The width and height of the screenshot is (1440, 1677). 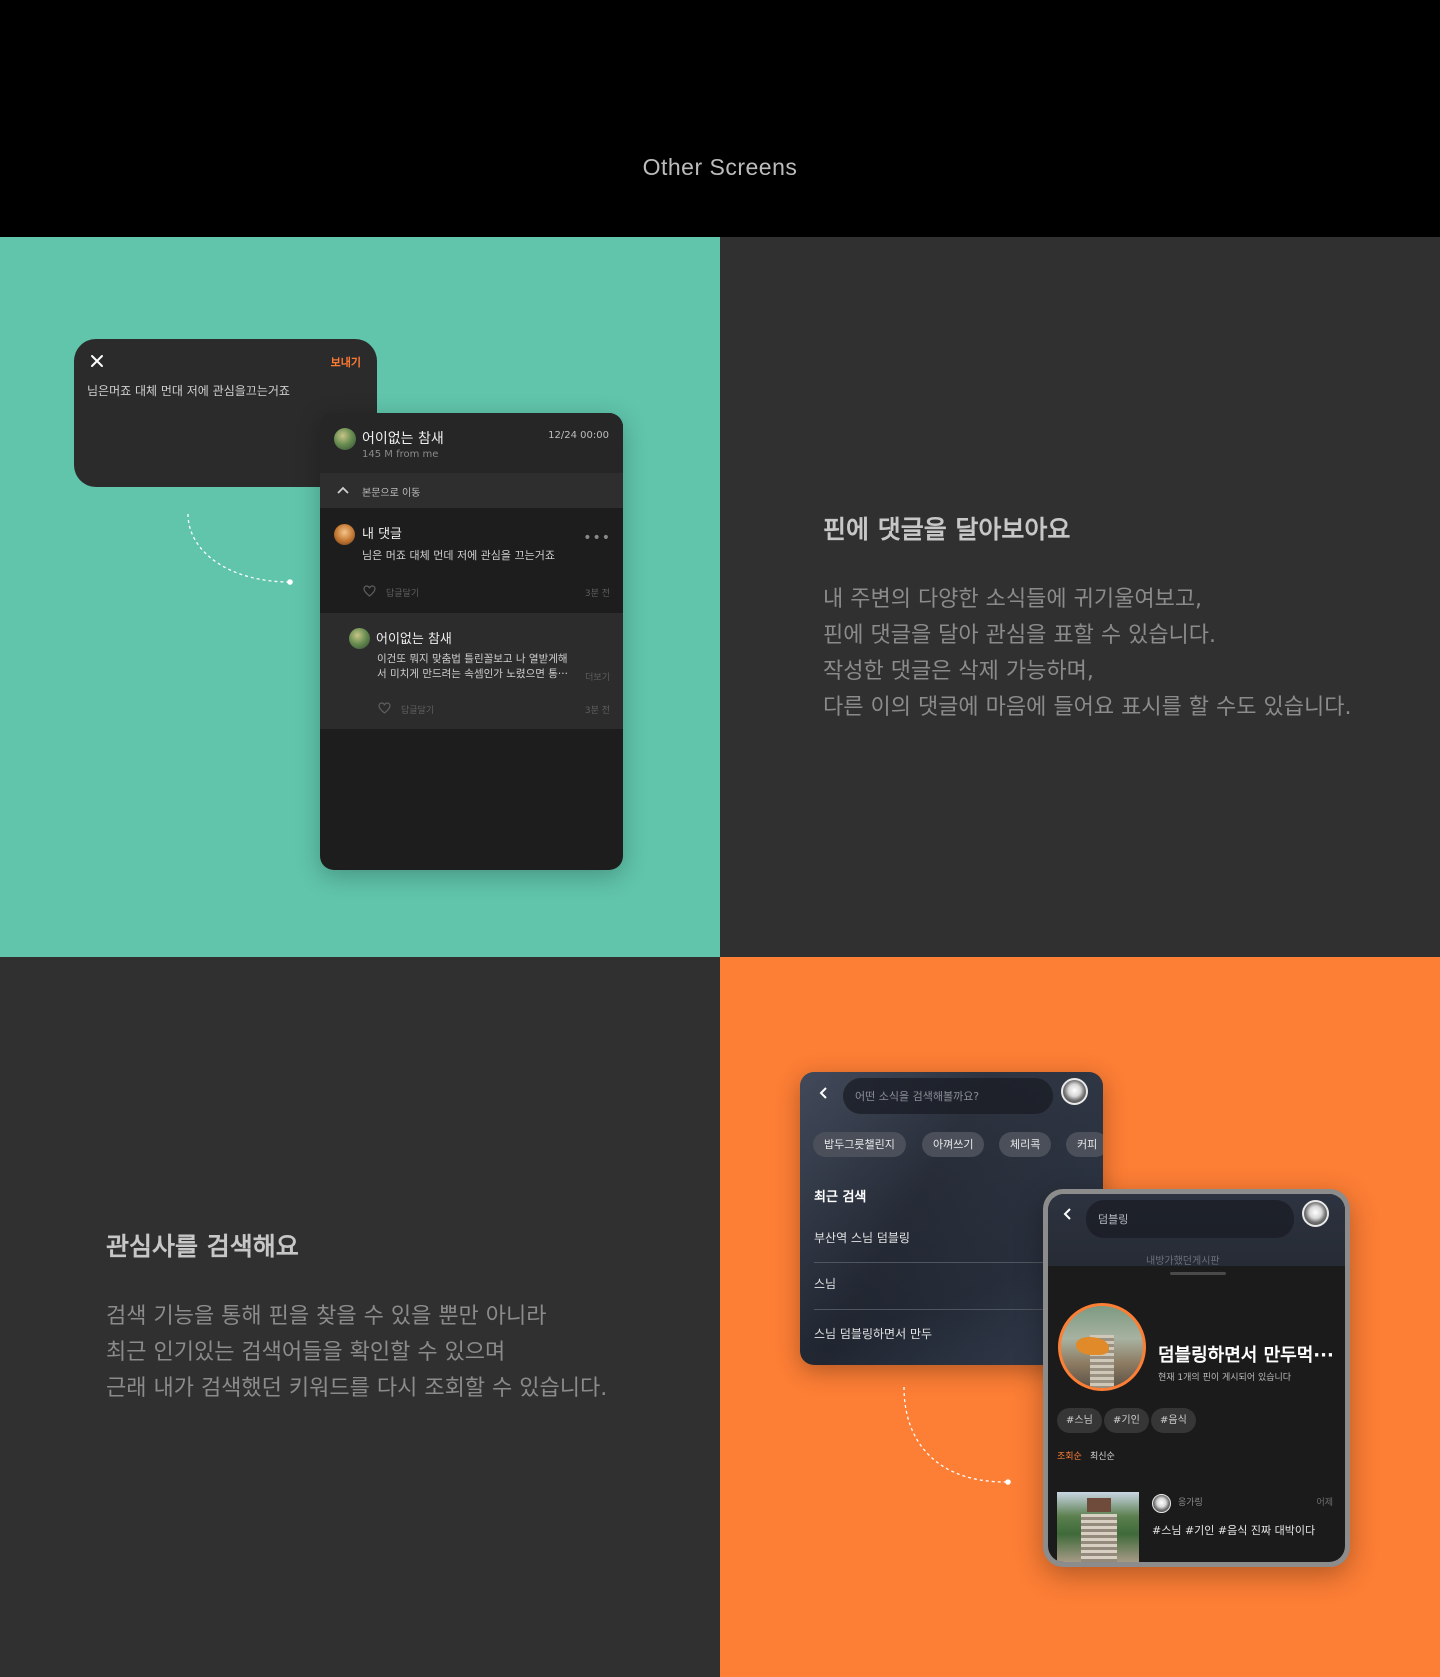 What do you see at coordinates (472, 674) in the screenshot?
I see `comment-text-line: 서 미치게 만드려는 속셈인가 노렸으면 통···` at bounding box center [472, 674].